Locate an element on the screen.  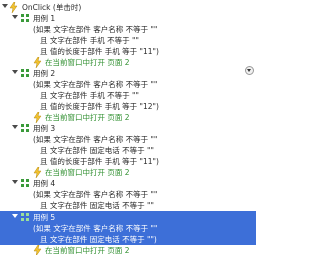
case-label: 用例 5 is located at coordinates (44, 217).